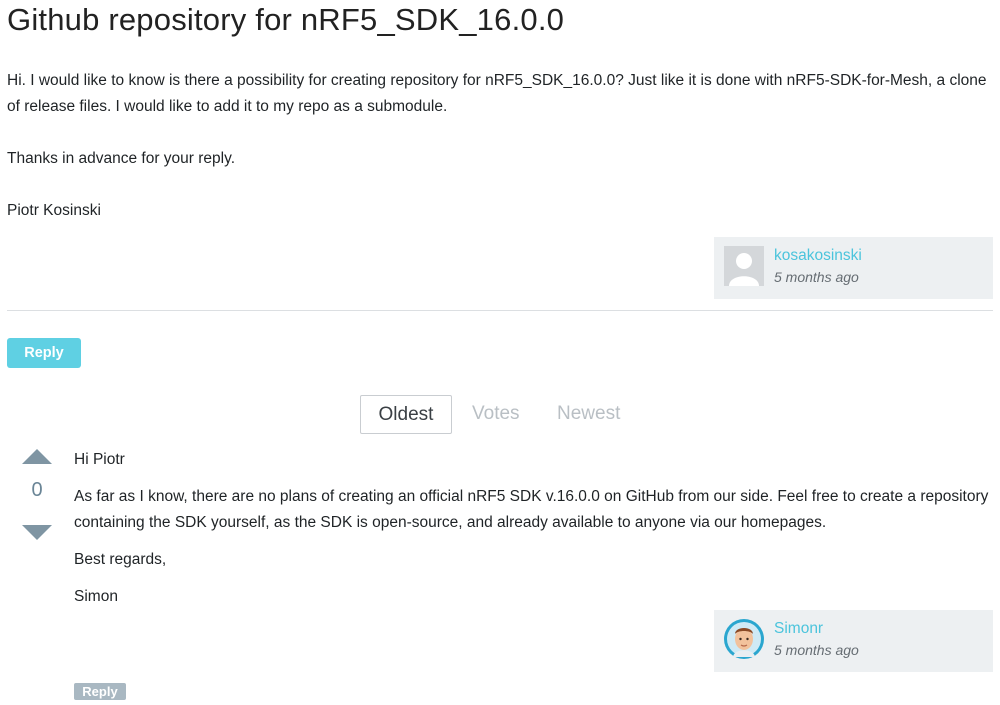  Describe the element at coordinates (744, 639) in the screenshot. I see `user-photo-avatar-icon` at that location.